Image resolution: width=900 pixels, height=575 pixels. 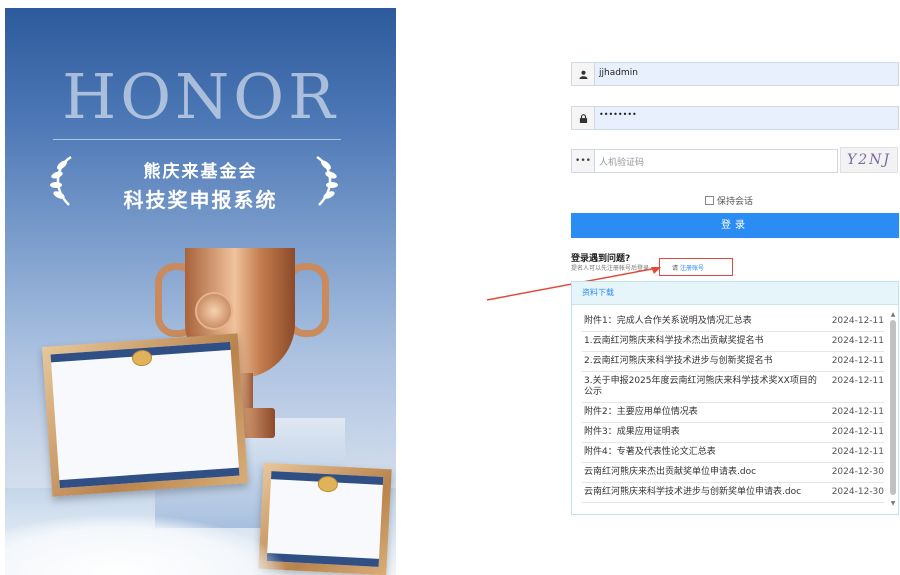 I want to click on remember-session-checkbox: 保持会话, so click(x=729, y=200).